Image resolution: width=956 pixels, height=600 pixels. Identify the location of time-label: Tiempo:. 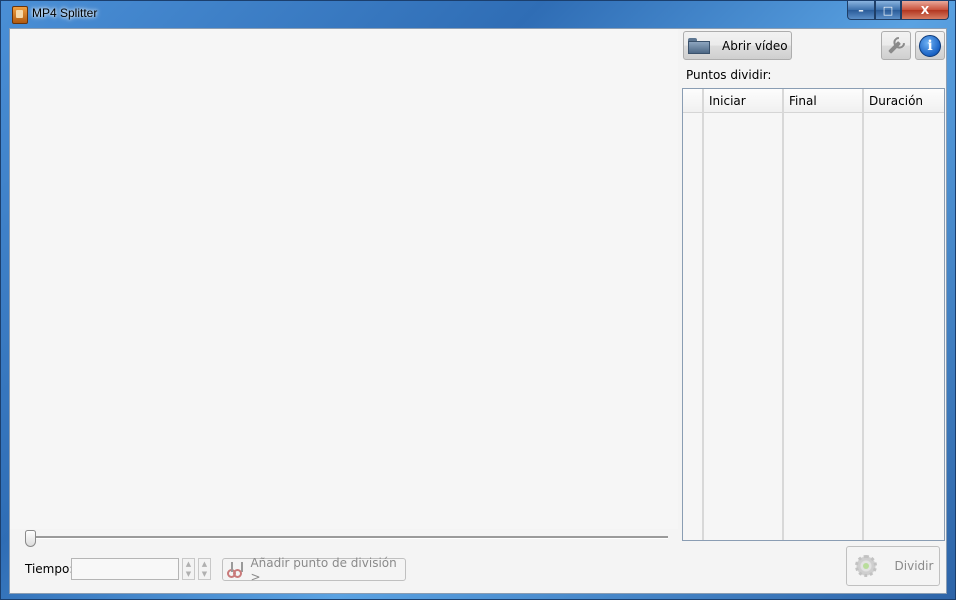
(49, 569).